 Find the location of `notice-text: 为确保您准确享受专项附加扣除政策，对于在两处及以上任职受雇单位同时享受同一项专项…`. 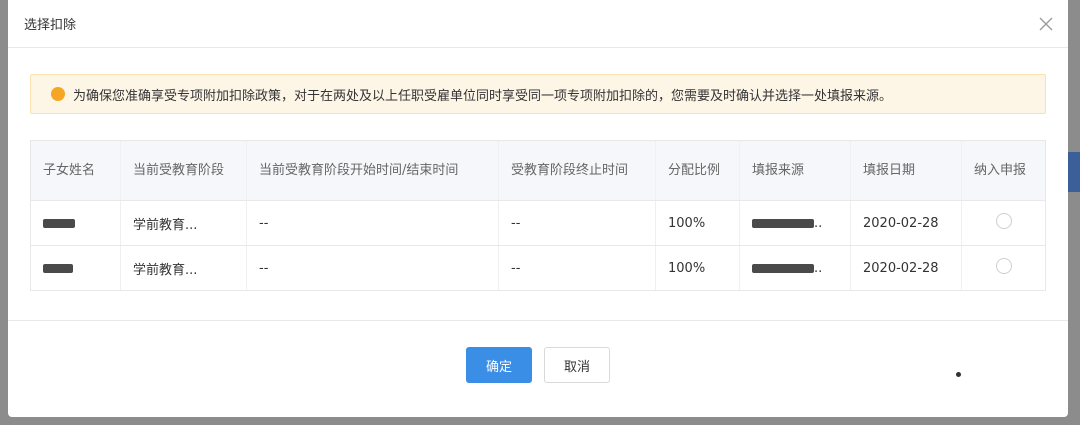

notice-text: 为确保您准确享受专项附加扣除政策，对于在两处及以上任职受雇单位同时享受同一项专项… is located at coordinates (483, 96).